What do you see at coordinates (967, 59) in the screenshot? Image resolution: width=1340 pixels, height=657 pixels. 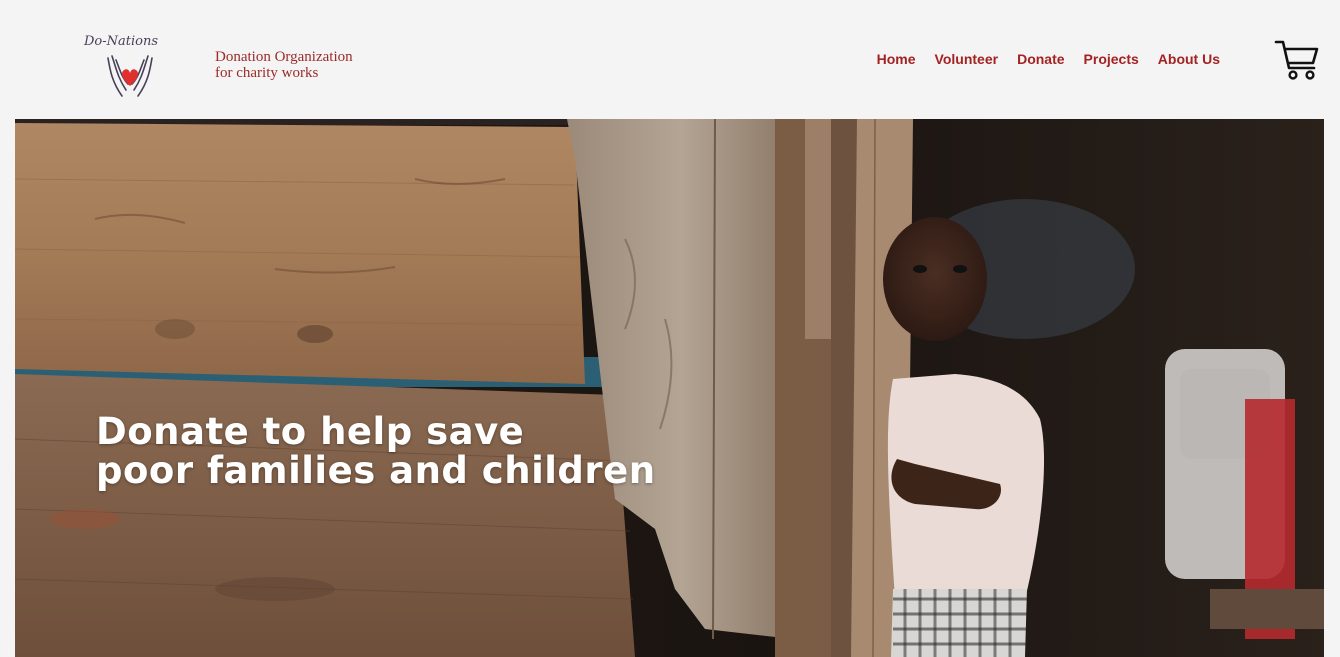 I see `nav-link-volunteer: Volunteer` at bounding box center [967, 59].